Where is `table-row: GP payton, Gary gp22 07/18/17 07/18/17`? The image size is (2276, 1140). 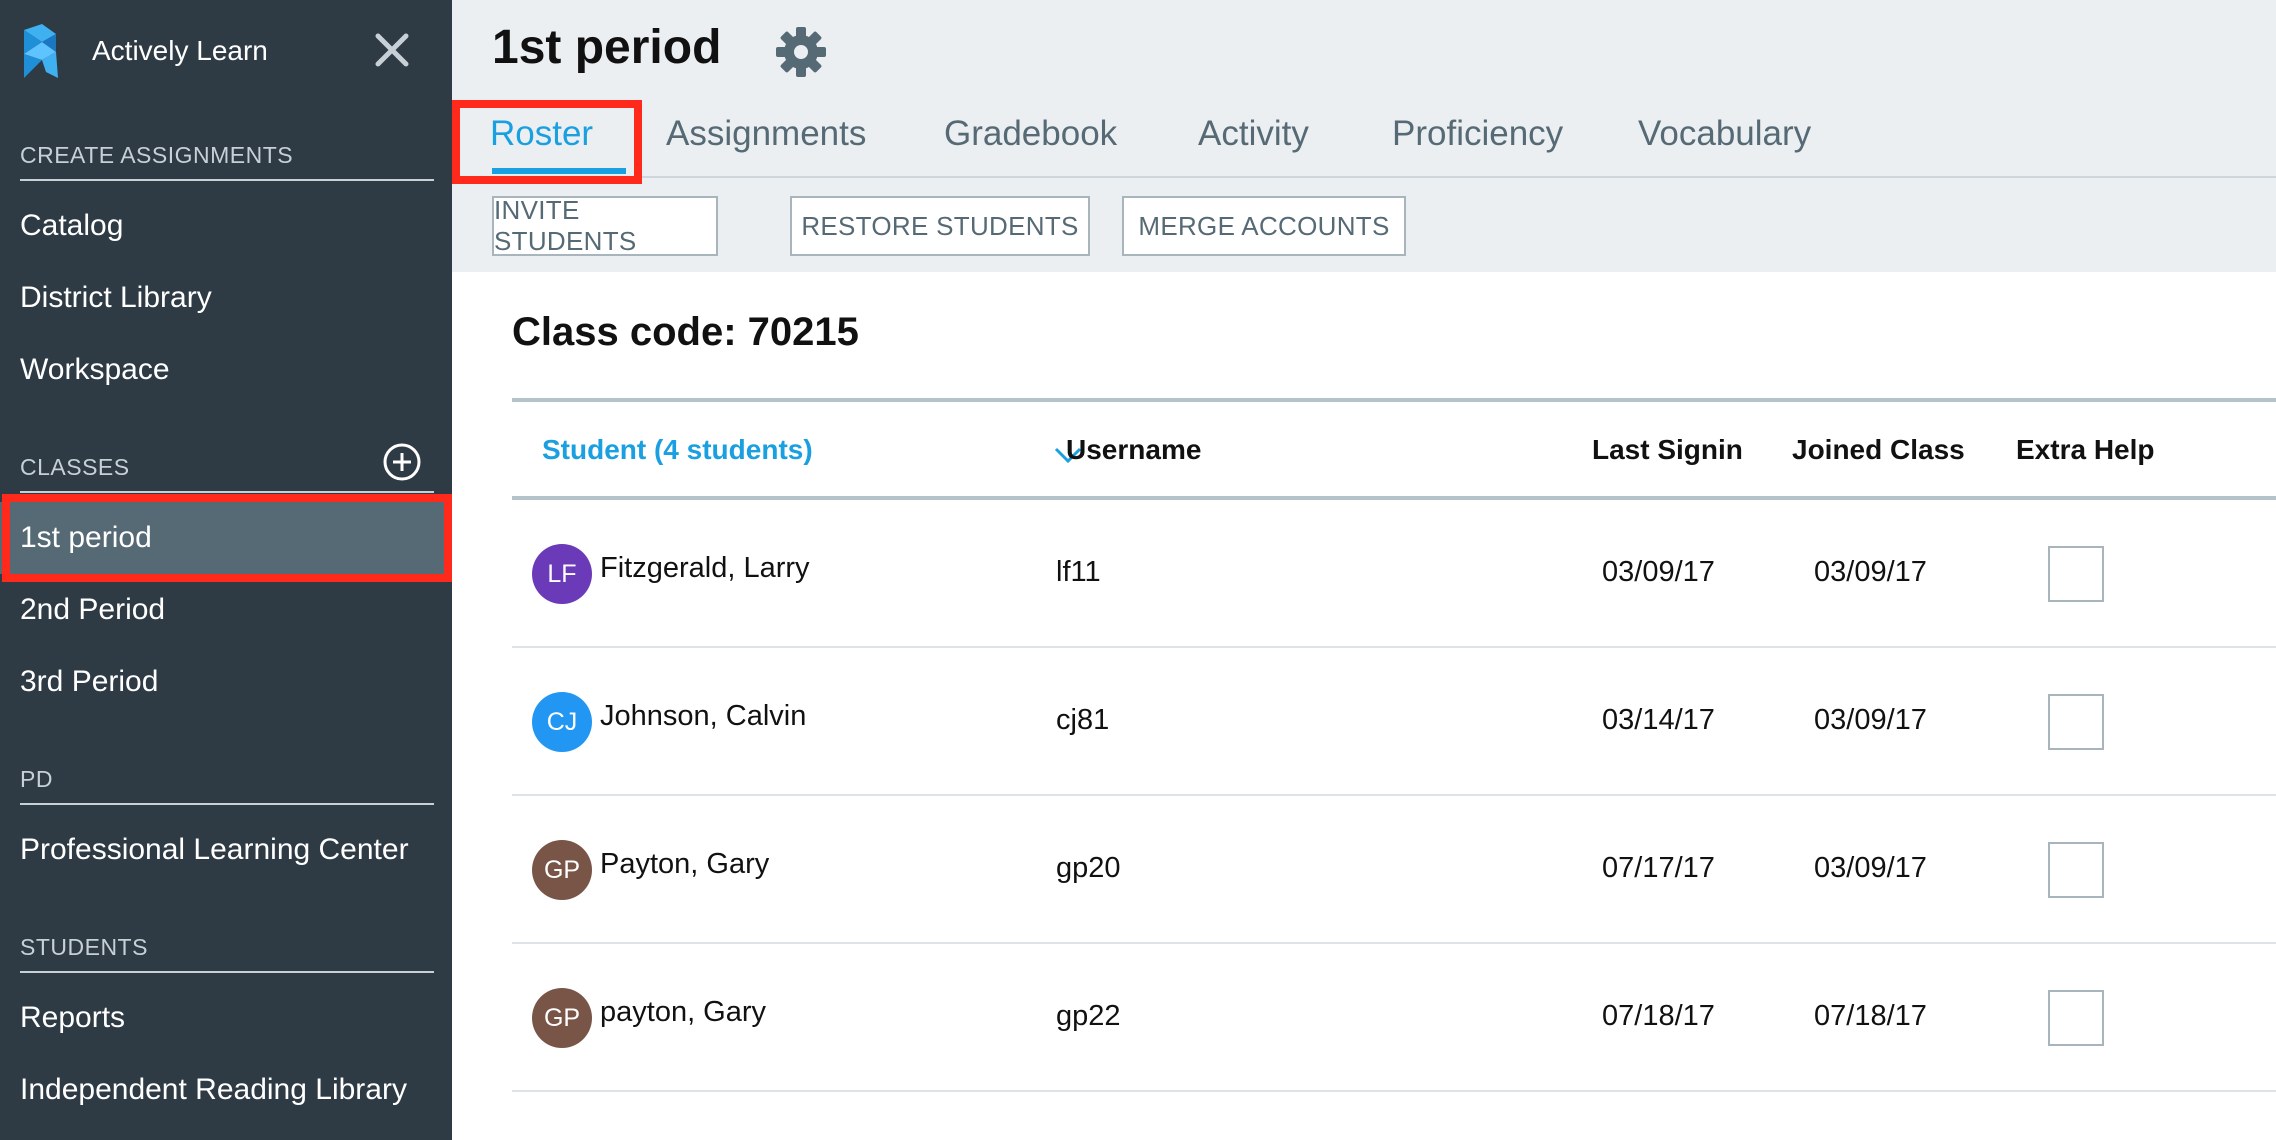 table-row: GP payton, Gary gp22 07/18/17 07/18/17 is located at coordinates (1394, 1018).